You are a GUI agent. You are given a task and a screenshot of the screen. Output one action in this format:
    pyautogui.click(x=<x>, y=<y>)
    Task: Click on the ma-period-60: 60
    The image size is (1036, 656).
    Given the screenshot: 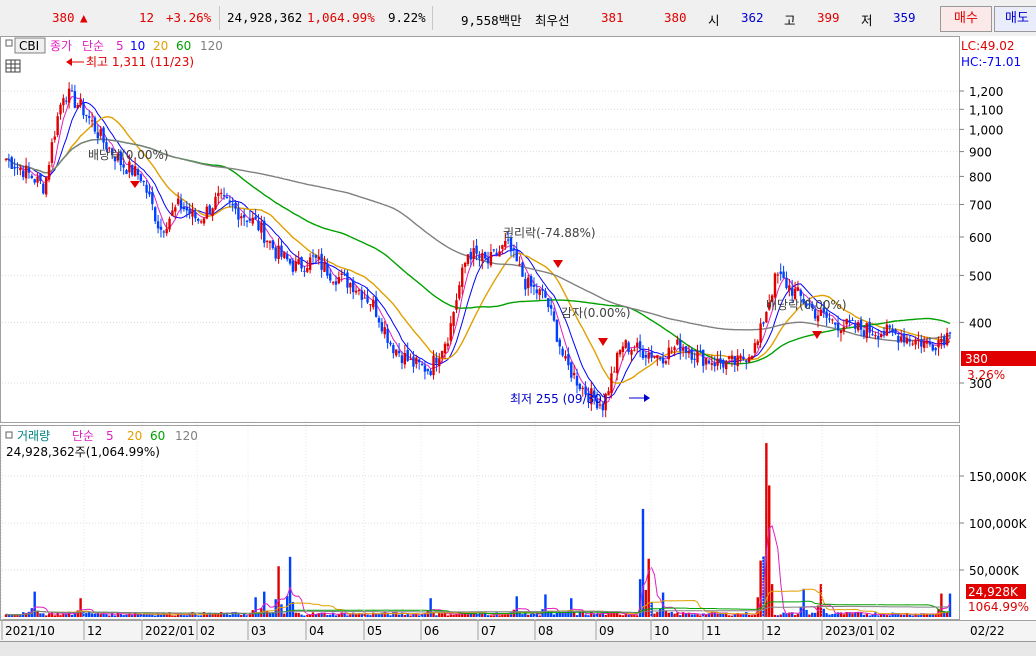 What is the action you would take?
    pyautogui.click(x=183, y=46)
    